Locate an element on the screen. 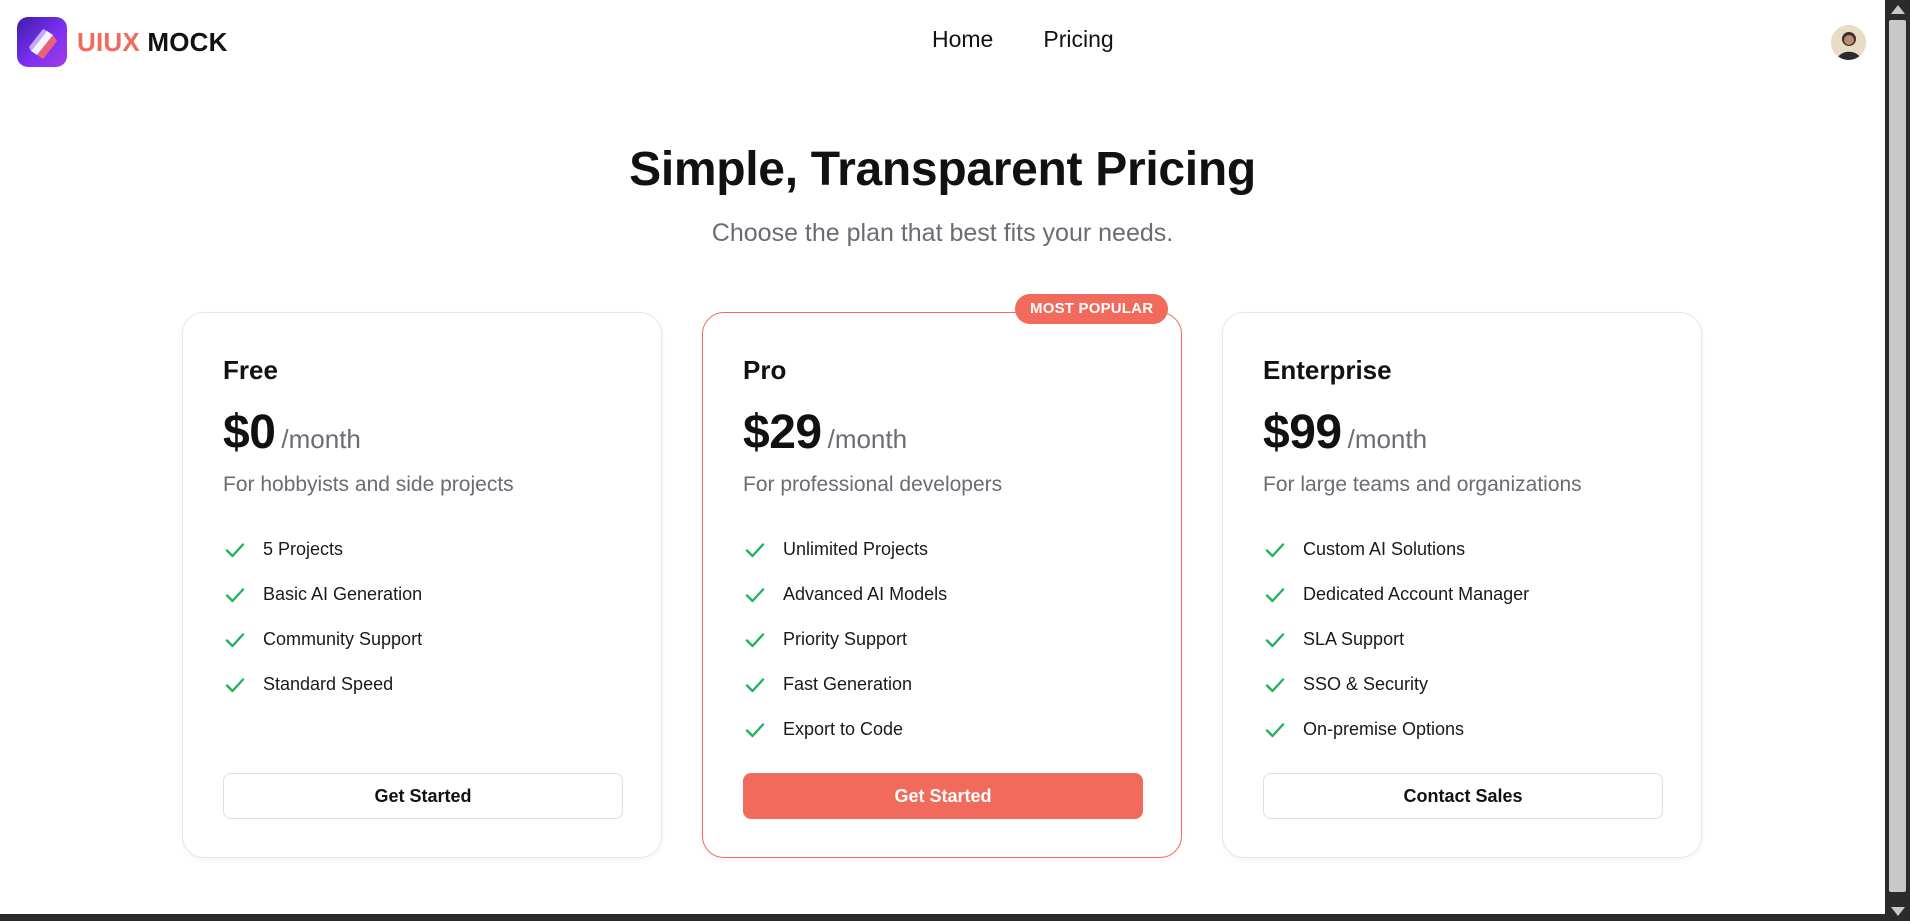  get-started-button: Get Started is located at coordinates (423, 796).